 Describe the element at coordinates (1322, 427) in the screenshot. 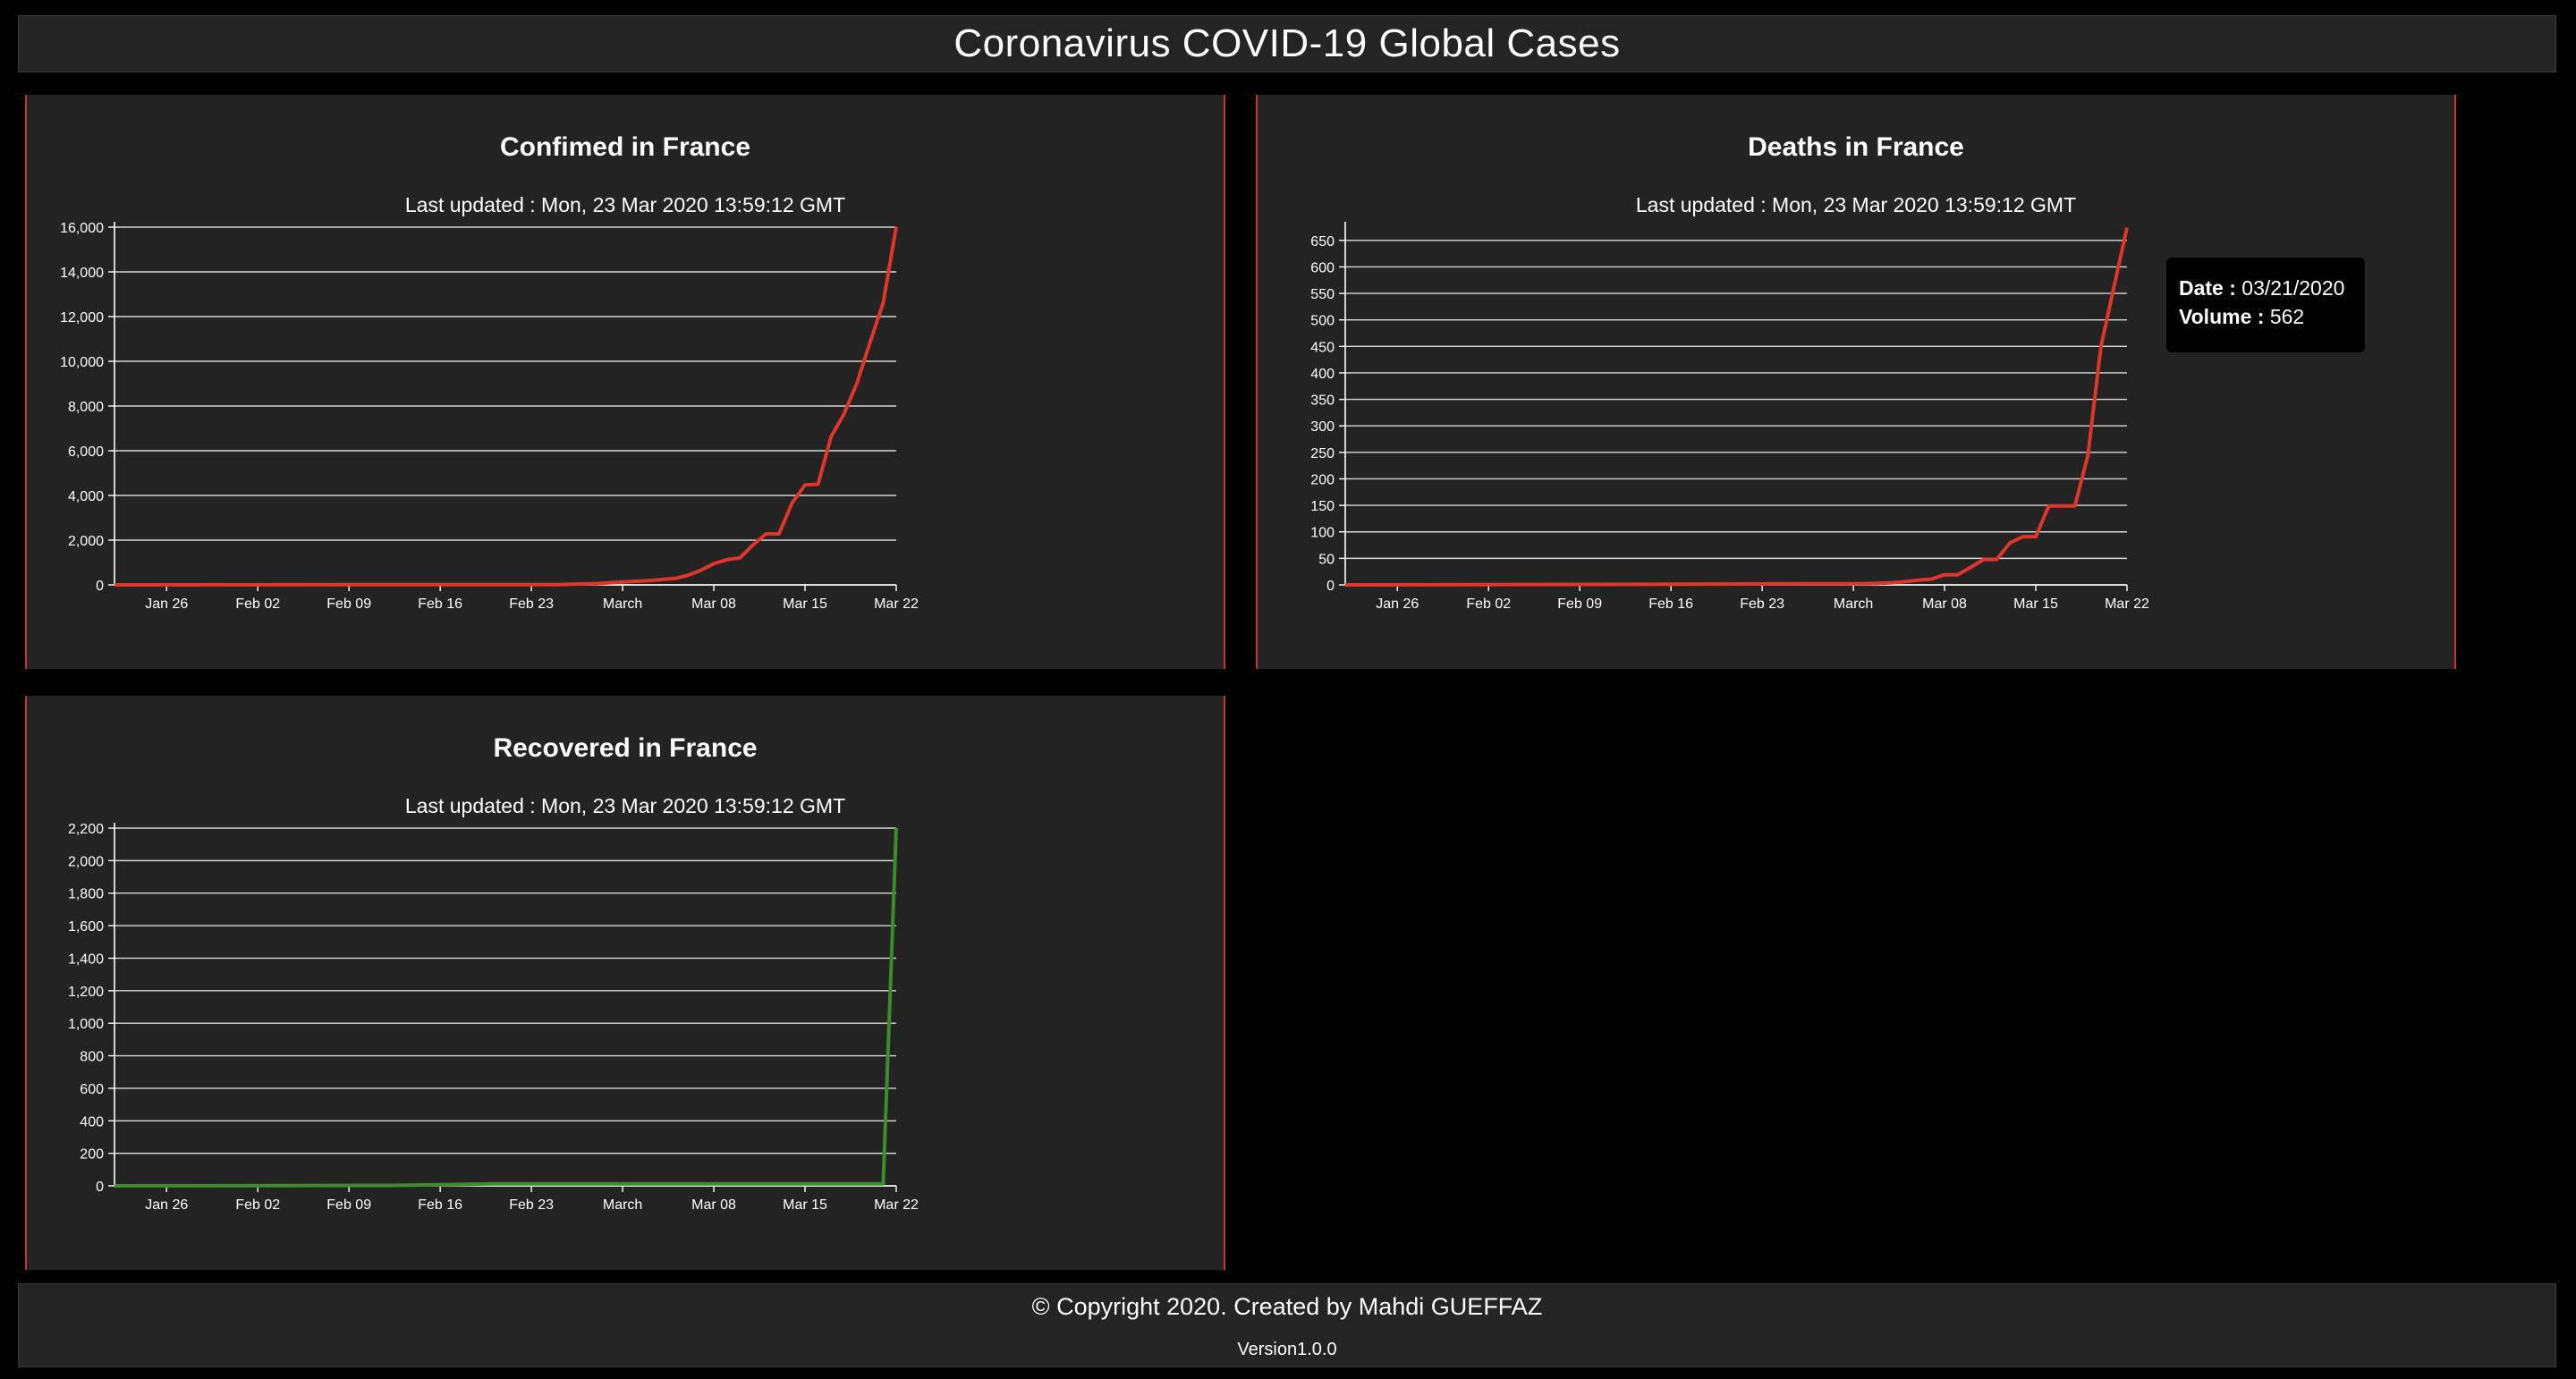

I see `y-tick-label: 300` at that location.